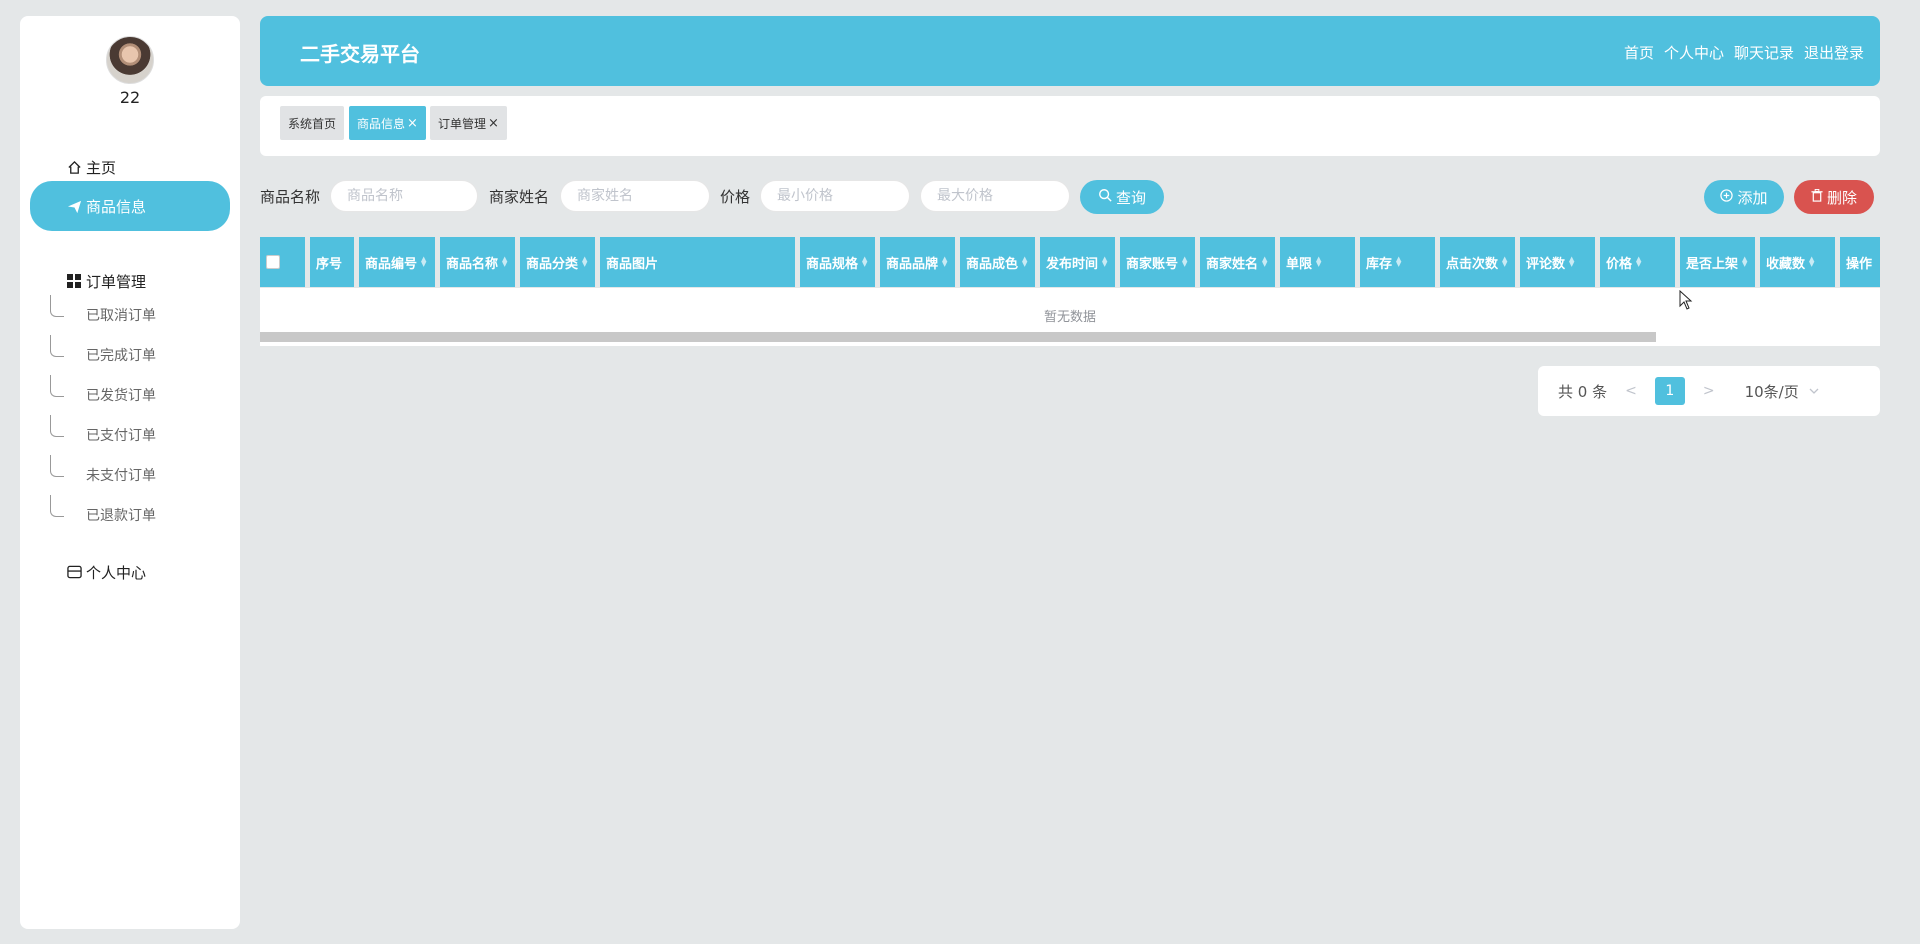  Describe the element at coordinates (135, 512) in the screenshot. I see `sub-item-refunded-orders: 已退款订单` at that location.